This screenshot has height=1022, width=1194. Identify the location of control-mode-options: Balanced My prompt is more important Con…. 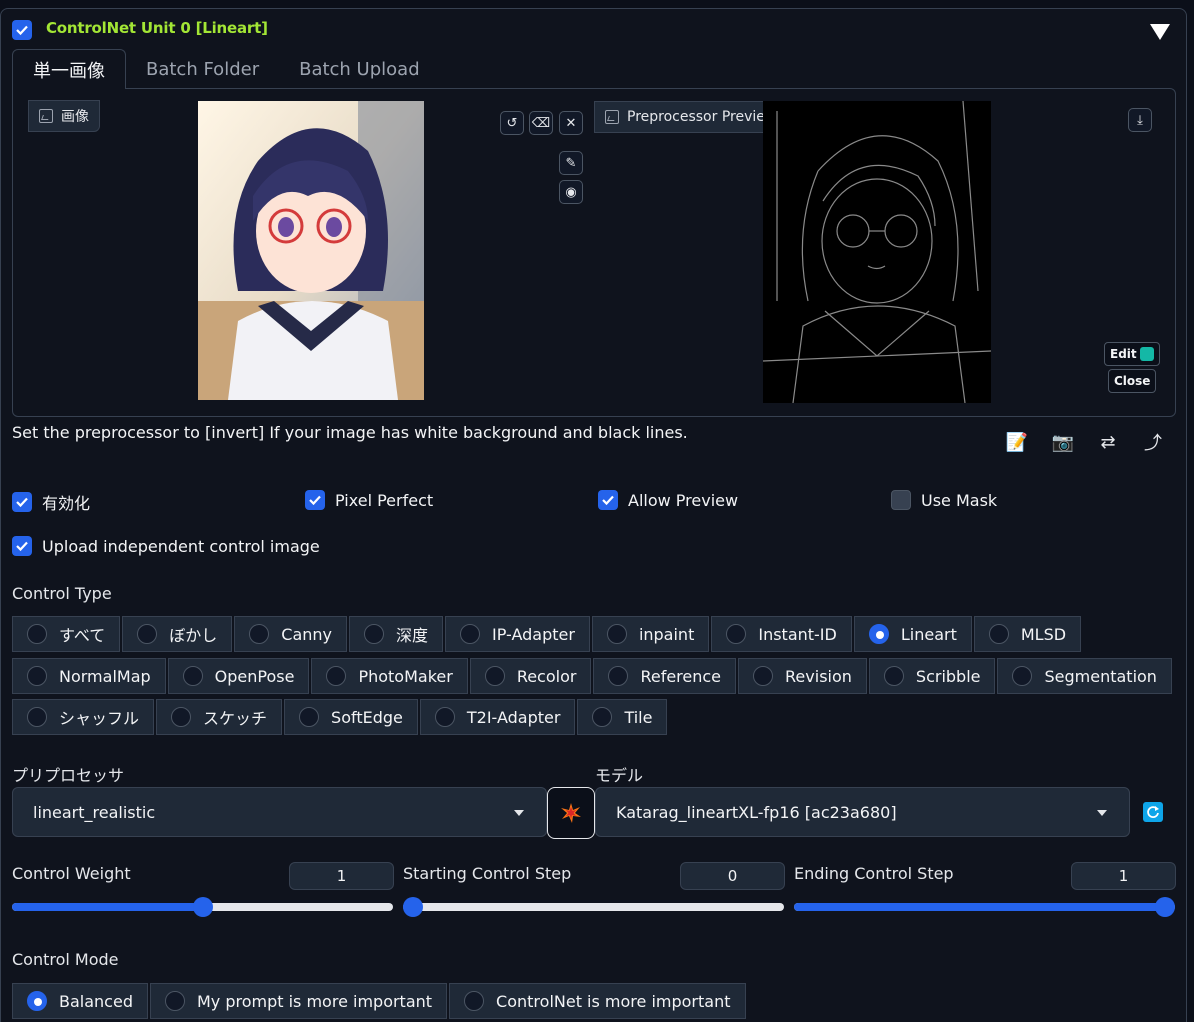
(380, 1001).